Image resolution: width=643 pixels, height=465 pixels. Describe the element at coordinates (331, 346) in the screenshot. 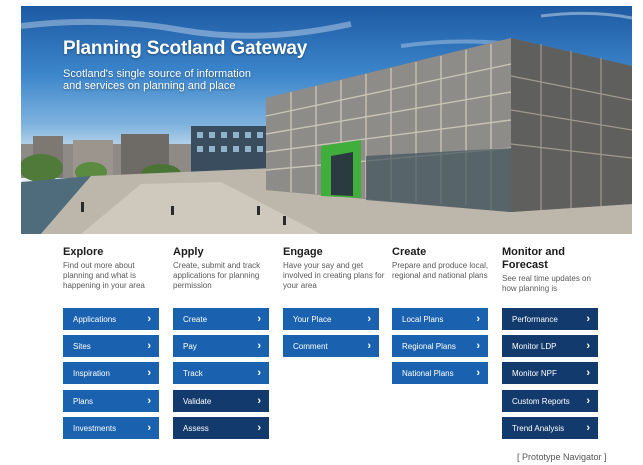

I see `comment-button: Comment ›` at that location.